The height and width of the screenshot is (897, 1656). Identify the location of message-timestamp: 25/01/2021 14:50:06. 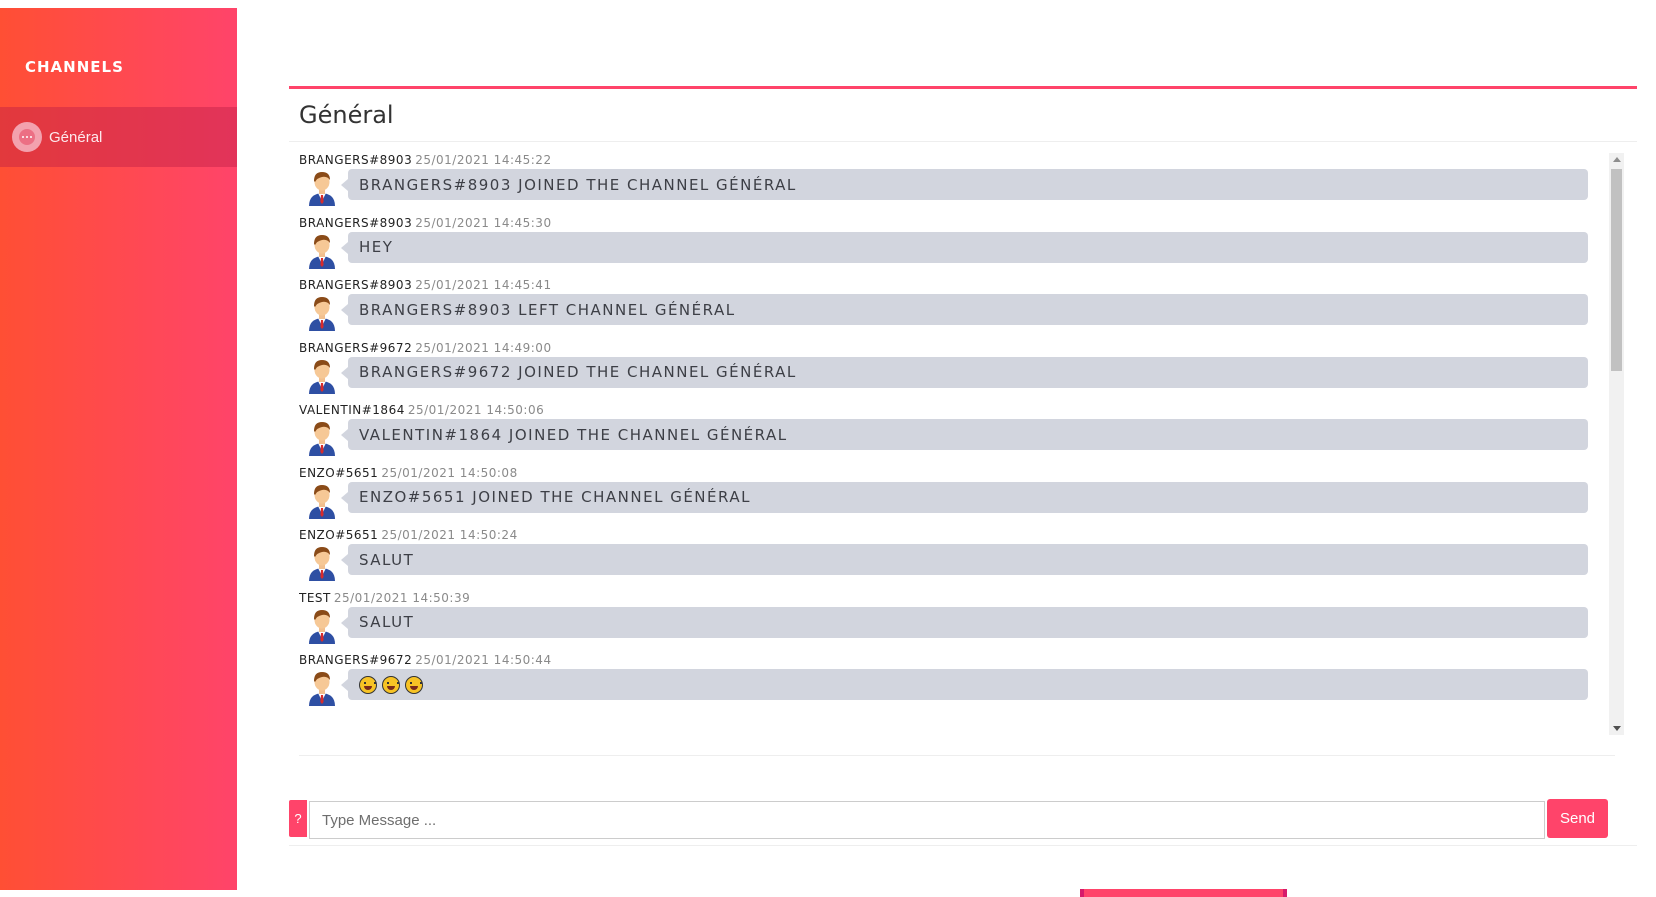
(476, 410).